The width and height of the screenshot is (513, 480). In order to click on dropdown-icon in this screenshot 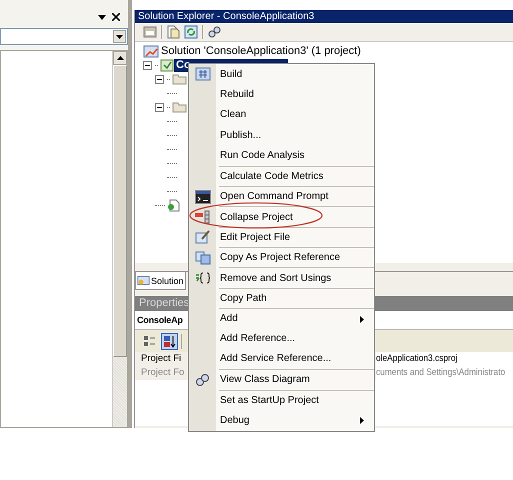, I will do `click(102, 17)`.